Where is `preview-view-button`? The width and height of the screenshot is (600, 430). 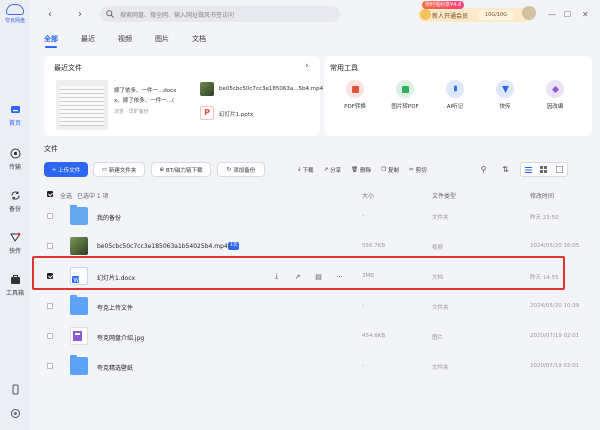 preview-view-button is located at coordinates (559, 169).